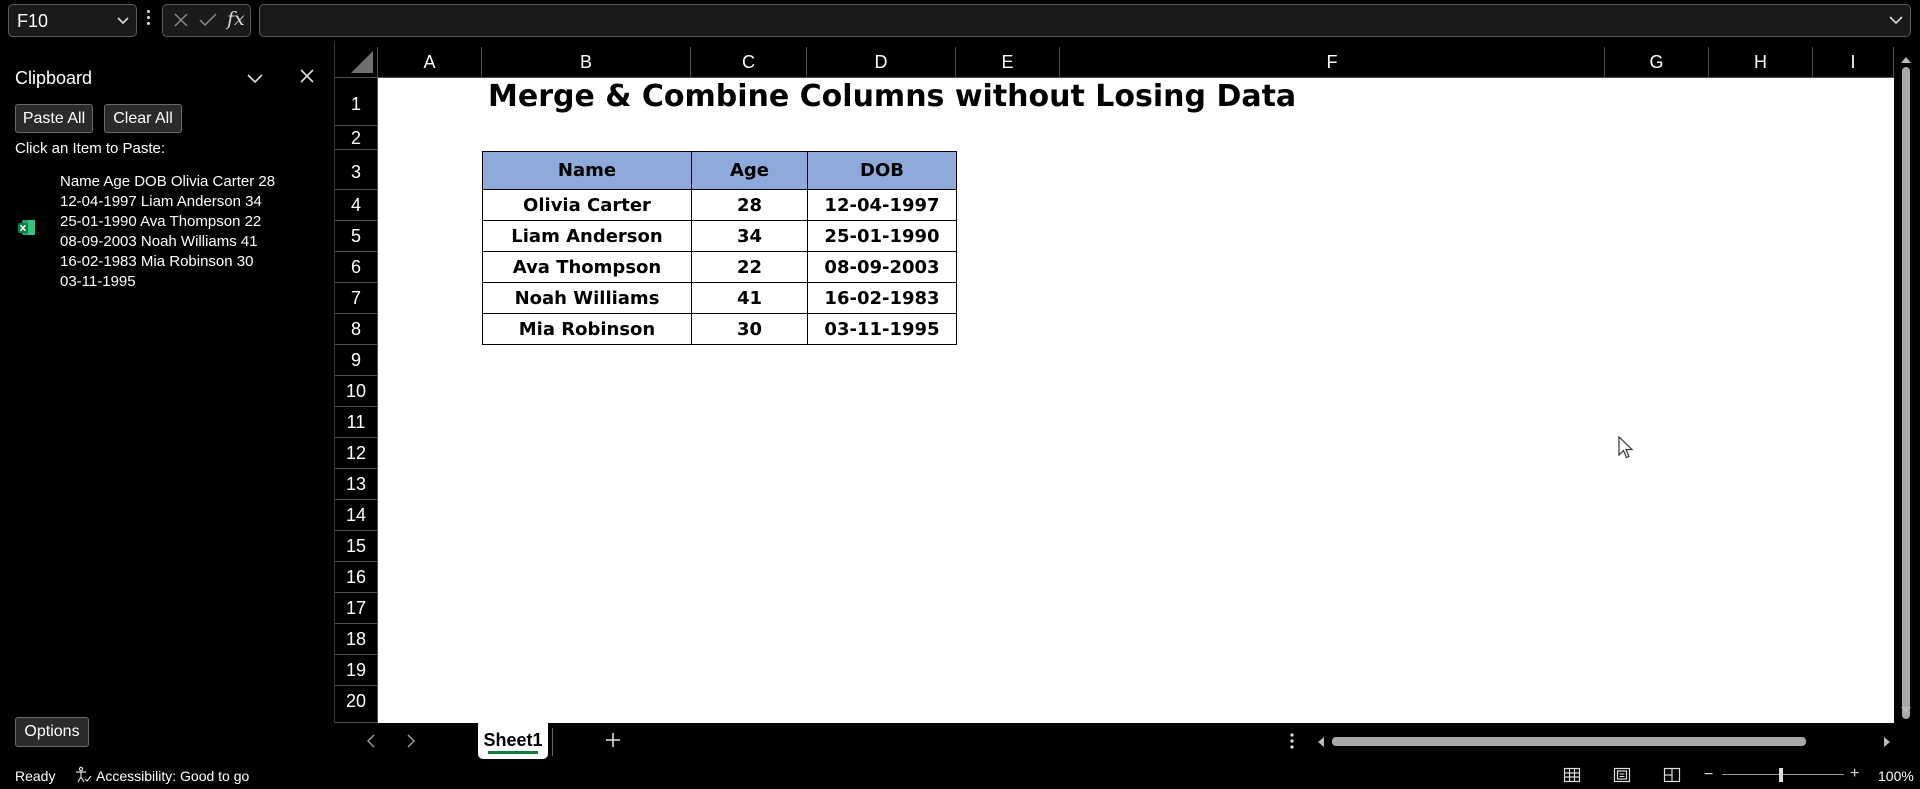  What do you see at coordinates (749, 62) in the screenshot?
I see `column-header-c: C` at bounding box center [749, 62].